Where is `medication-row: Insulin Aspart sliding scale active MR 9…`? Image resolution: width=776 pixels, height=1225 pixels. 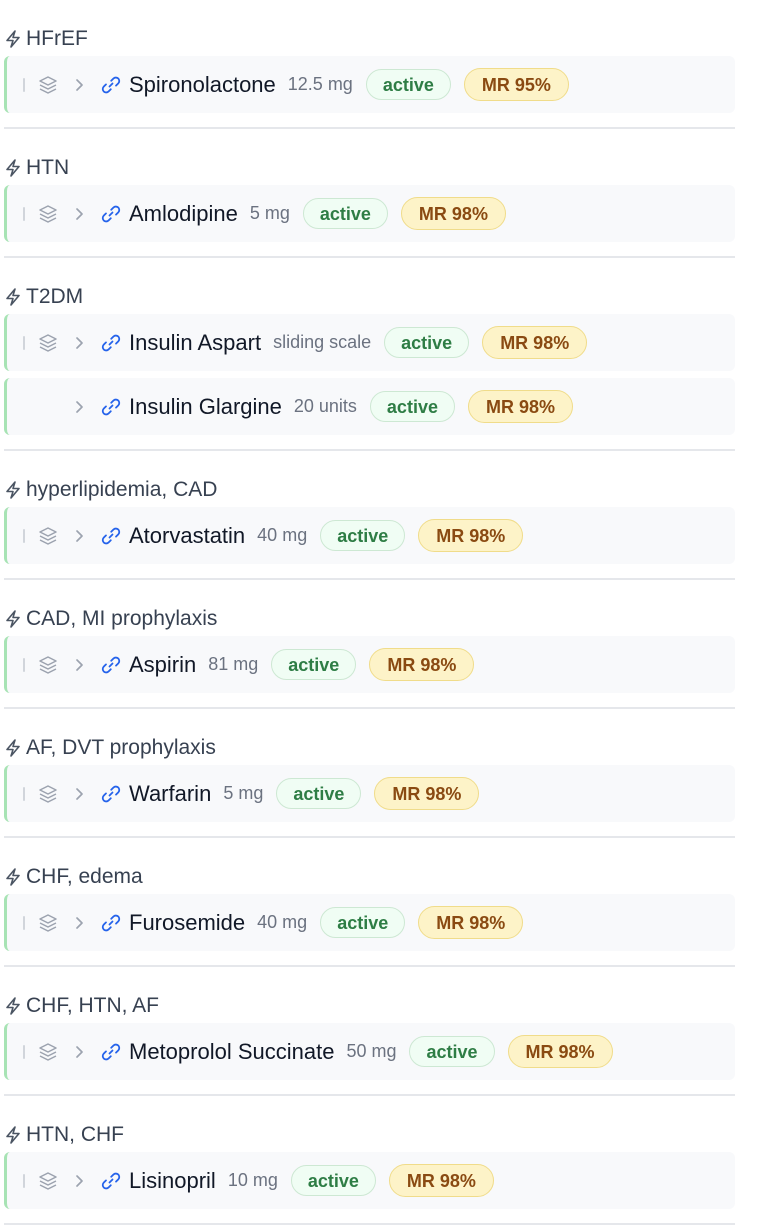 medication-row: Insulin Aspart sliding scale active MR 9… is located at coordinates (369, 342).